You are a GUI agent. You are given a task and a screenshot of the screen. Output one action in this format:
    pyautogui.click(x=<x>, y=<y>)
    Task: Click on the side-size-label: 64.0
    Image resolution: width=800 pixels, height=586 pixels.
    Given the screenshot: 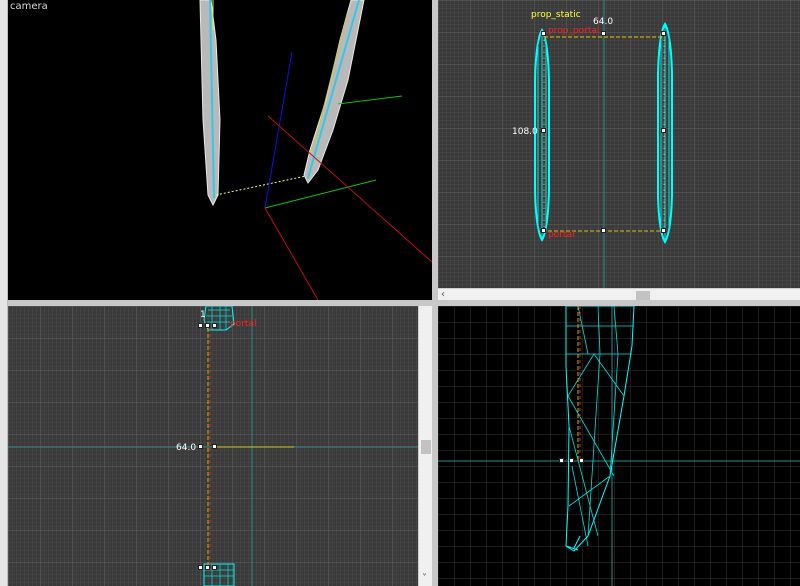 What is the action you would take?
    pyautogui.click(x=186, y=448)
    